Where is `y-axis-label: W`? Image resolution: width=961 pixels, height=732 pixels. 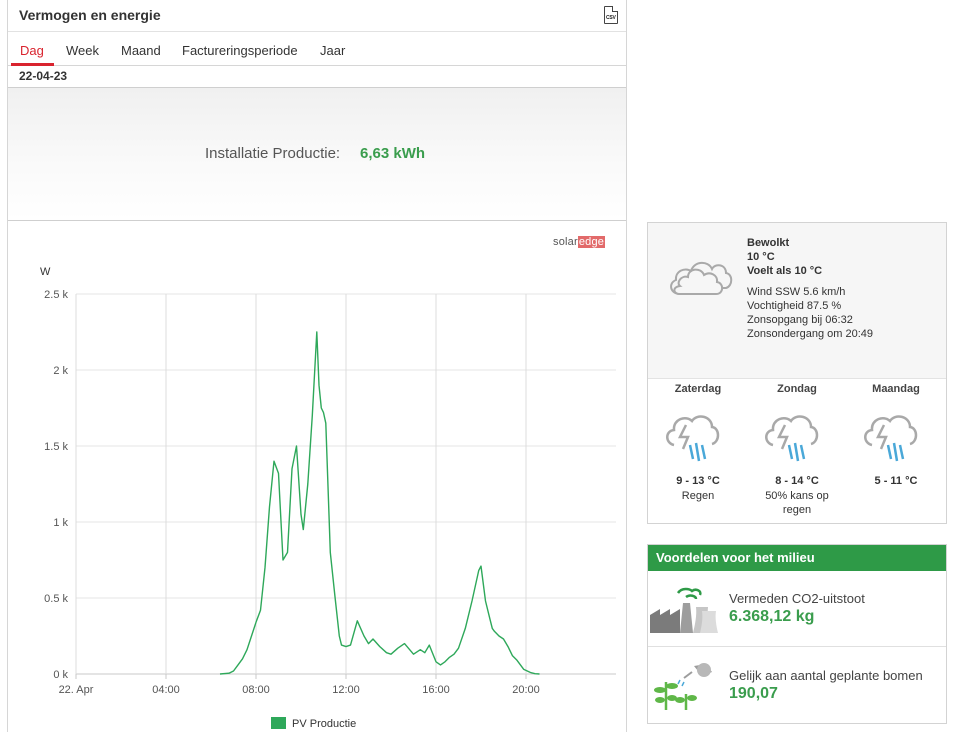 y-axis-label: W is located at coordinates (45, 272).